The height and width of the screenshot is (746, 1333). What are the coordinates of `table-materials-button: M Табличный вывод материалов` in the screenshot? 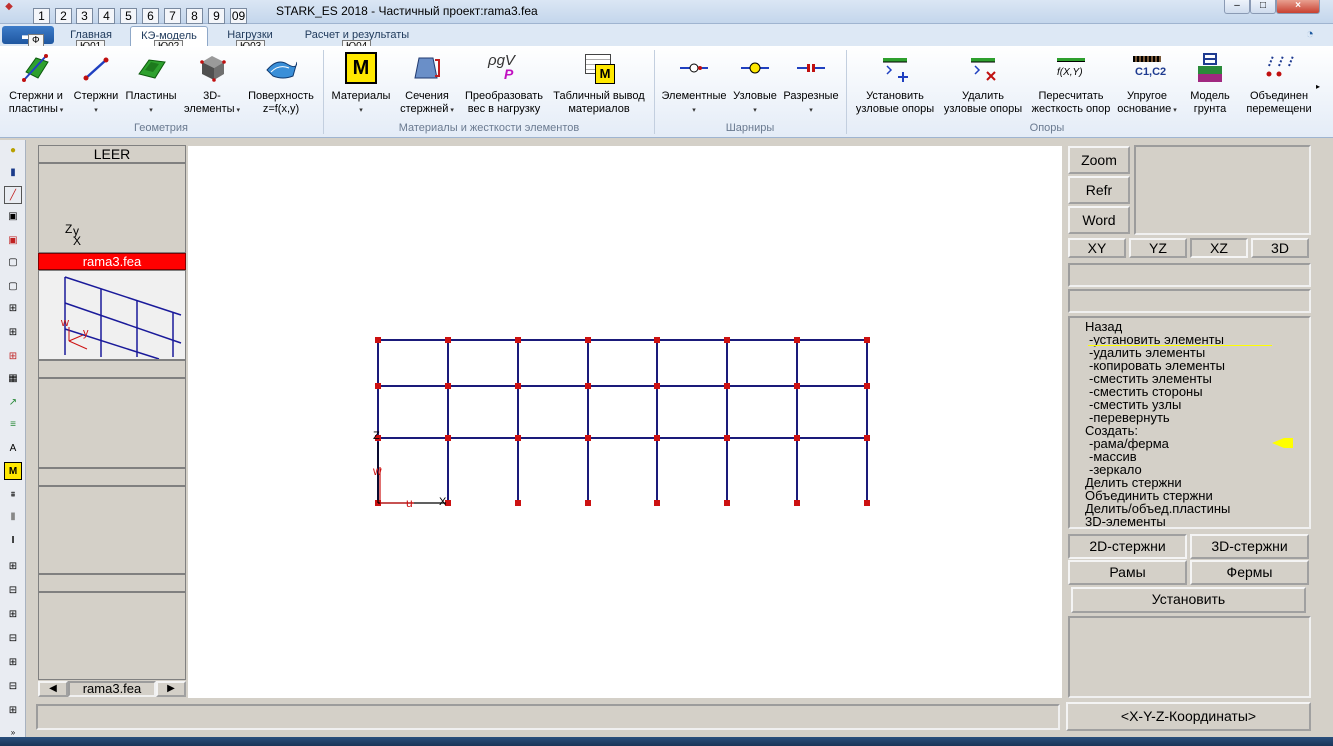 It's located at (599, 87).